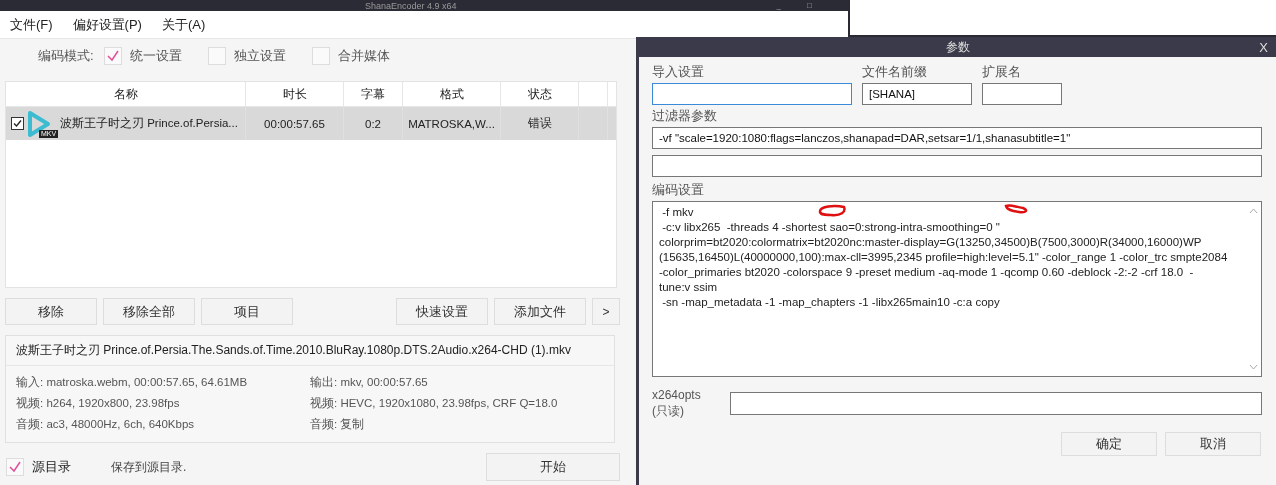 The image size is (1276, 485). I want to click on menu-item: 关于(A), so click(183, 24).